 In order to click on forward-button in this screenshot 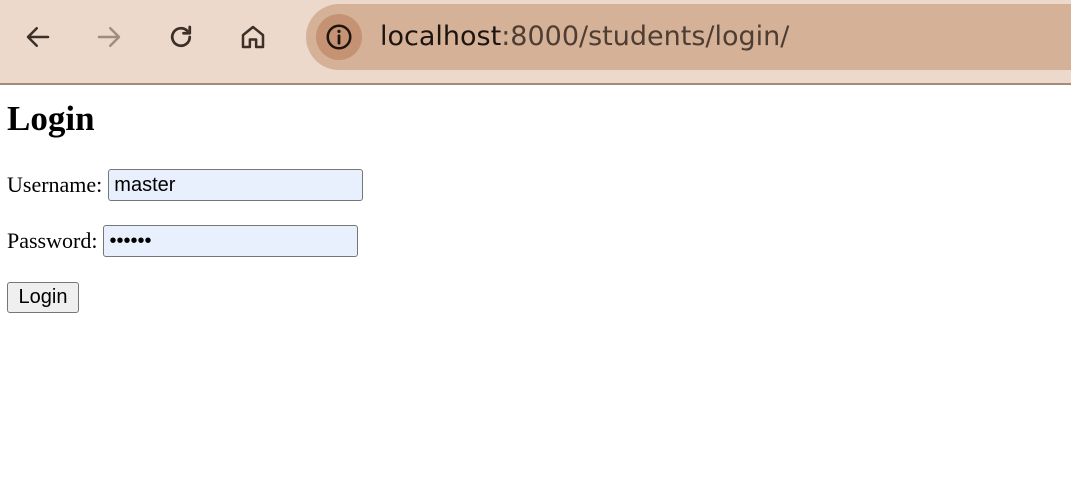, I will do `click(109, 37)`.